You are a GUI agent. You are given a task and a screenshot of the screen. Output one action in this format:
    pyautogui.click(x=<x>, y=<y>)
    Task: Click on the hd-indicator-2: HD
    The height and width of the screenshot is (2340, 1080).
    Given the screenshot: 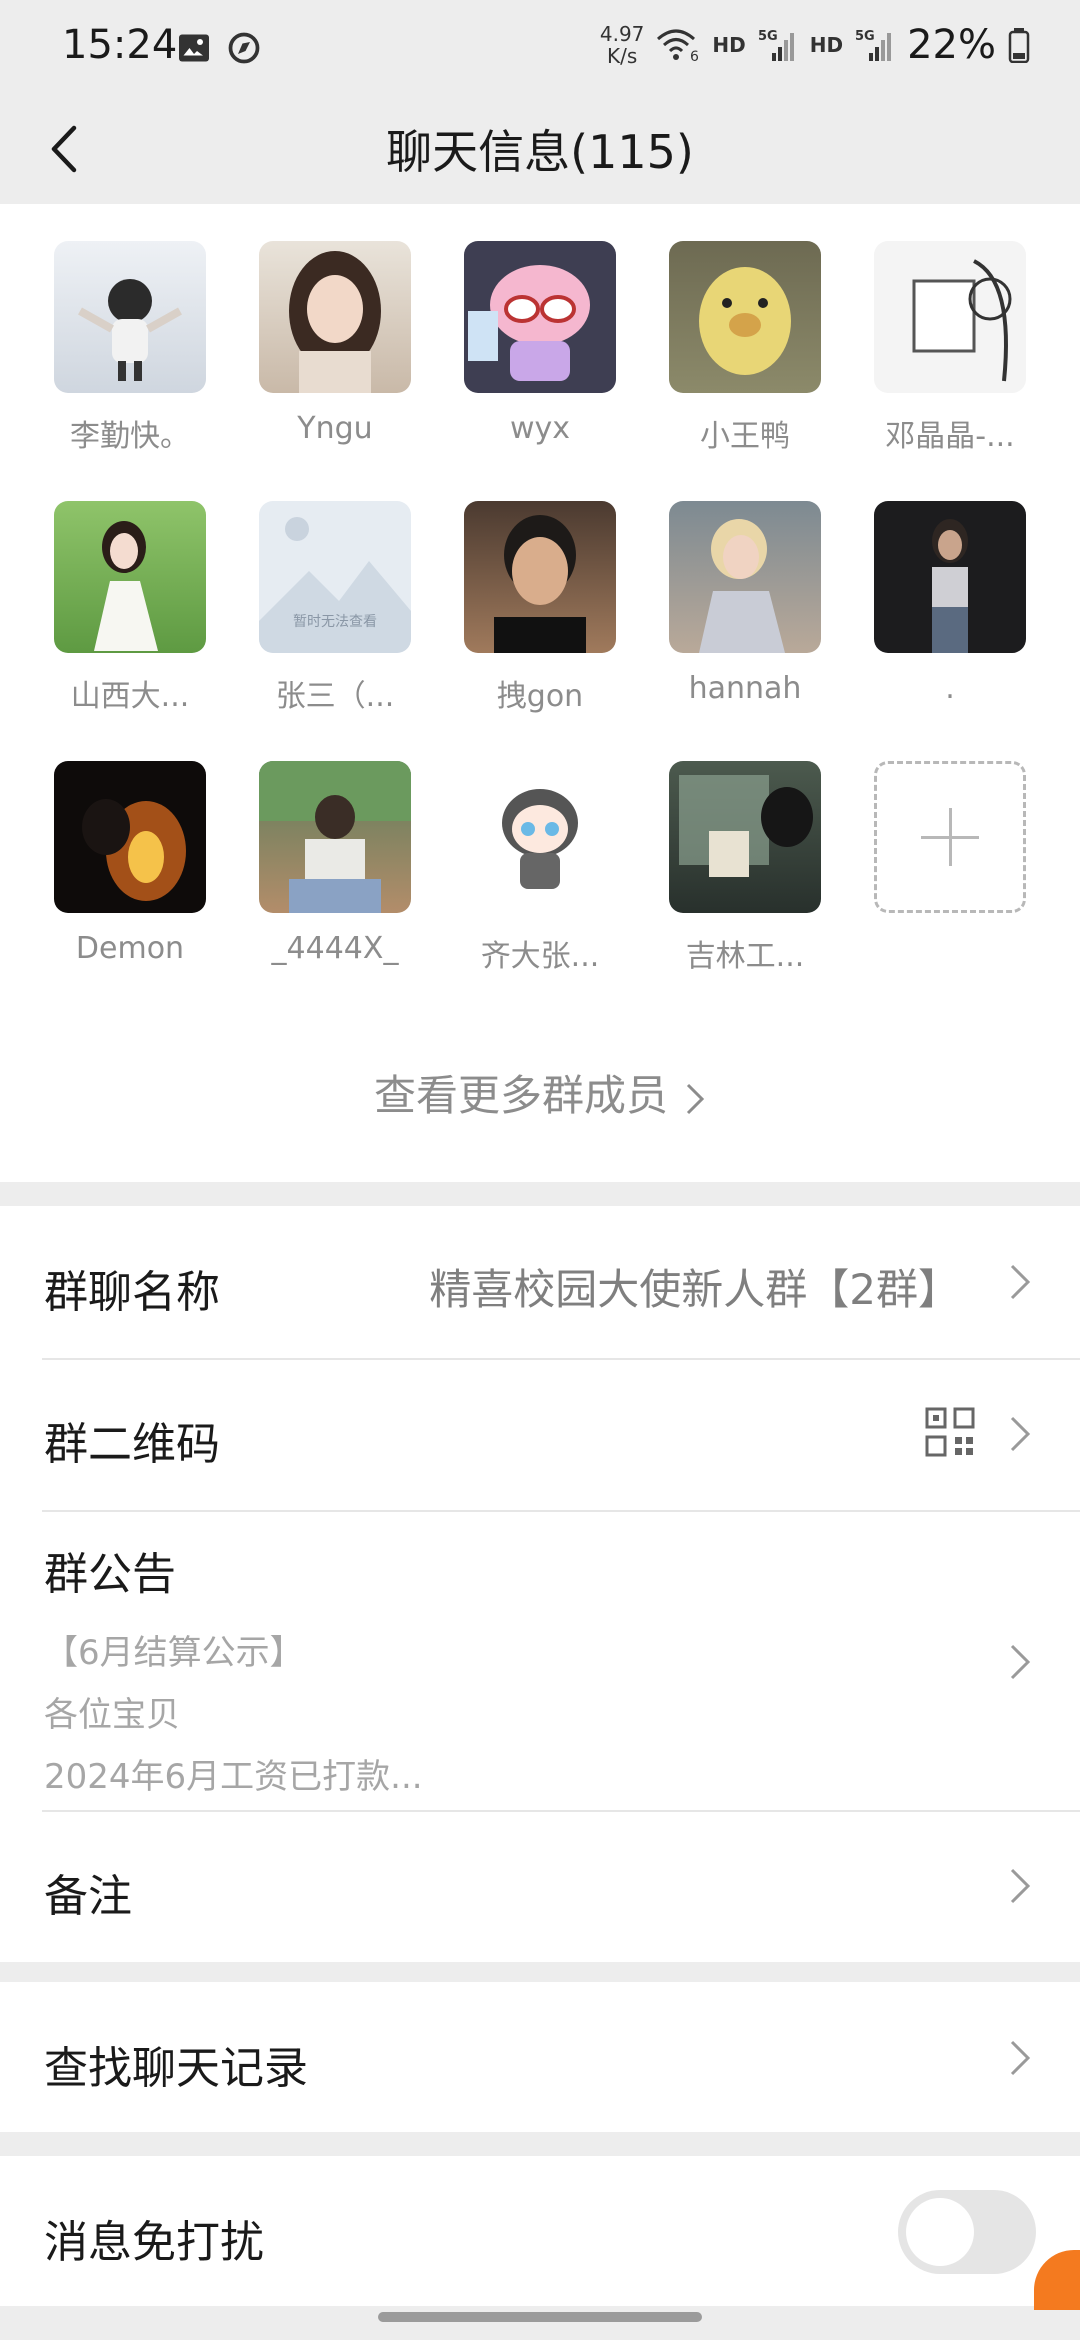 What is the action you would take?
    pyautogui.click(x=826, y=45)
    